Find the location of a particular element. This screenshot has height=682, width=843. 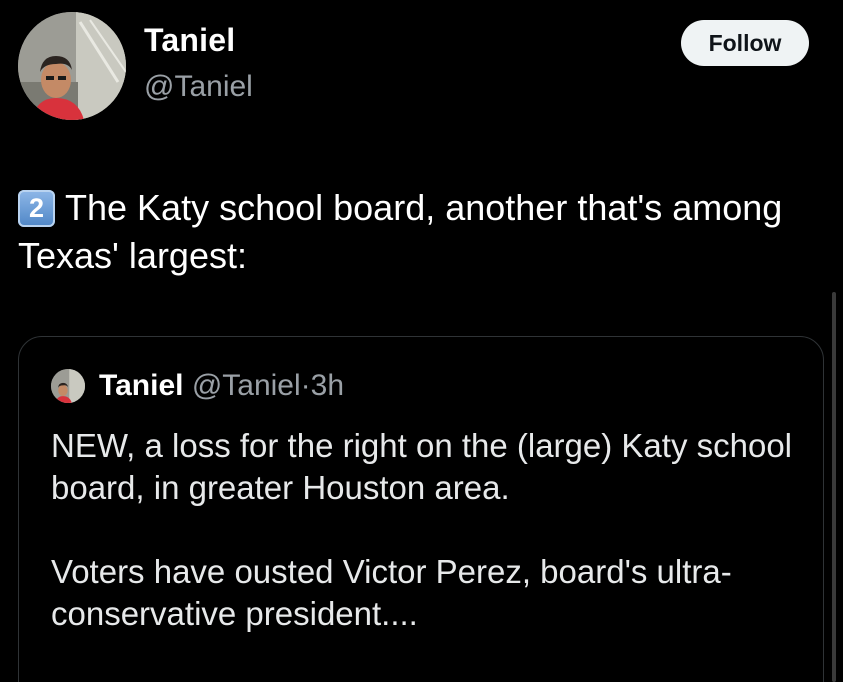

follow-button: Follow is located at coordinates (745, 43).